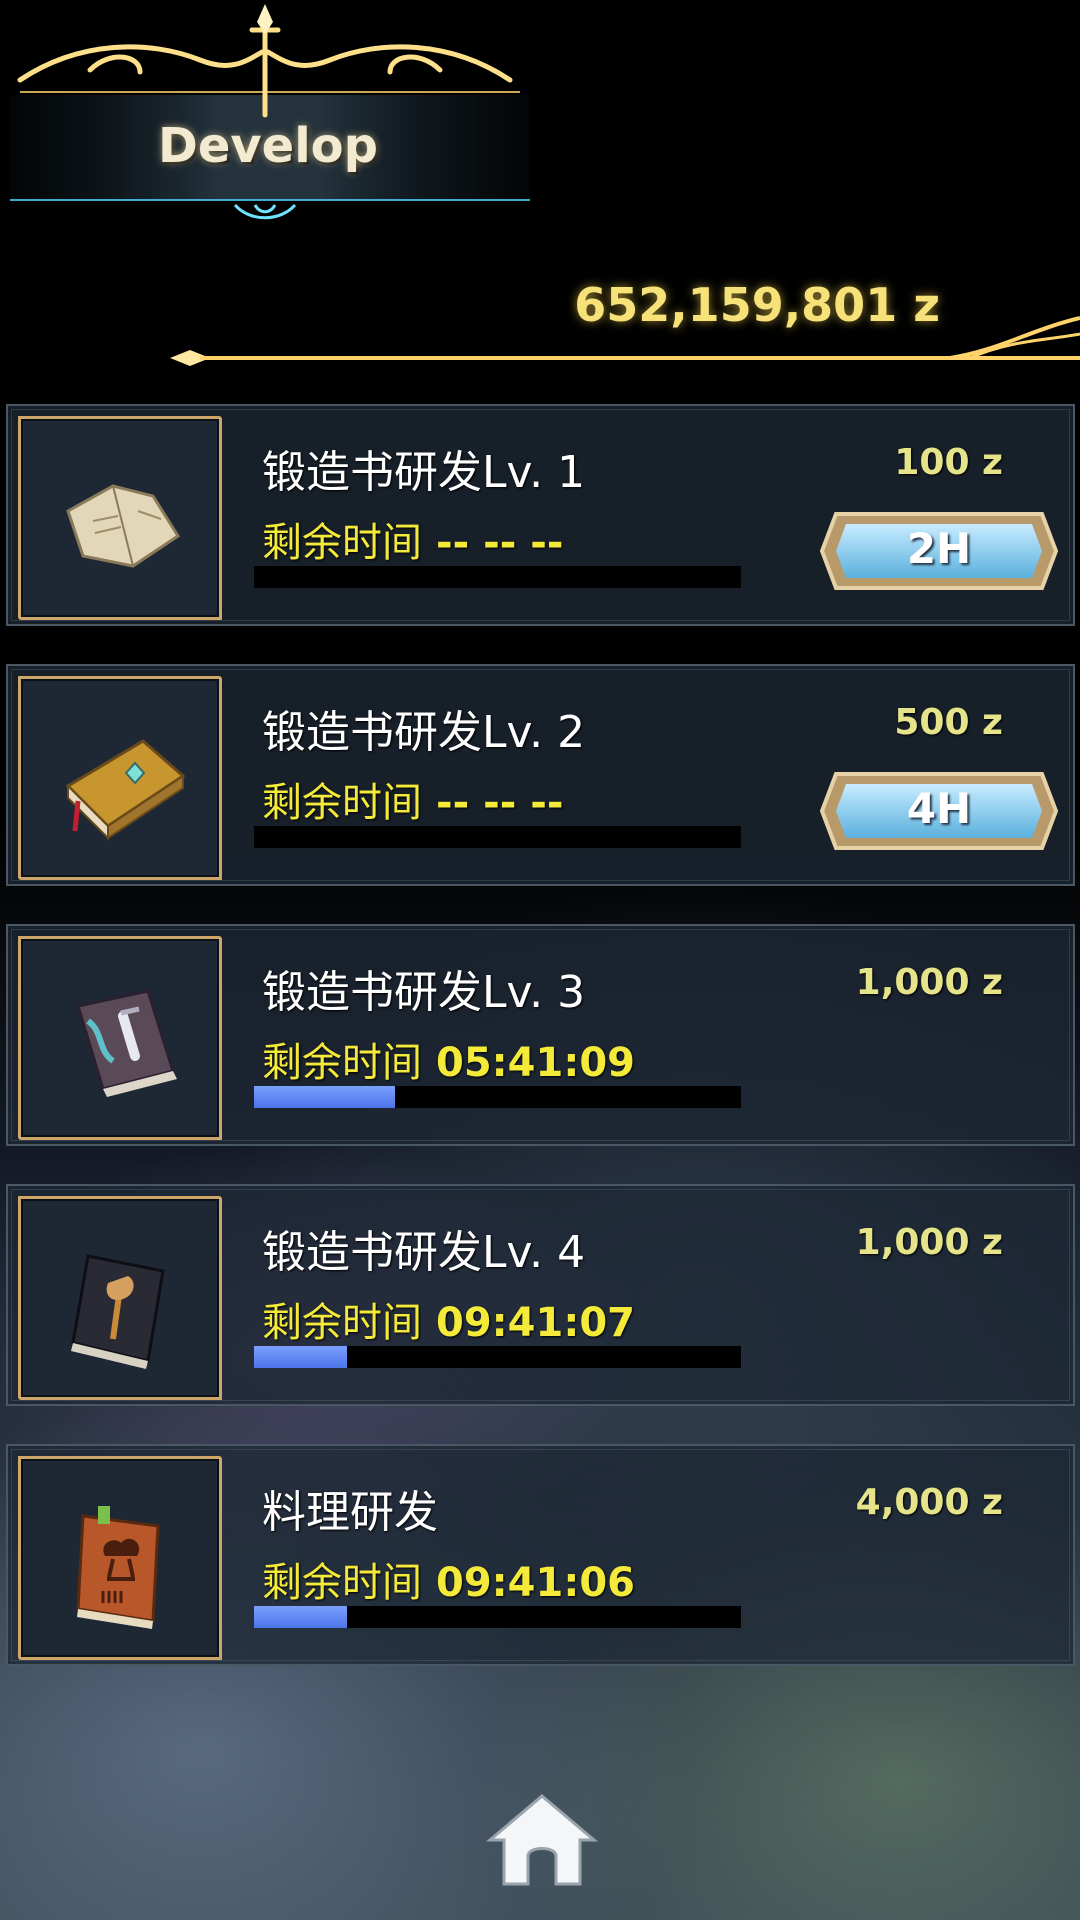 The width and height of the screenshot is (1080, 1920). I want to click on research-cost: 100 z, so click(948, 462).